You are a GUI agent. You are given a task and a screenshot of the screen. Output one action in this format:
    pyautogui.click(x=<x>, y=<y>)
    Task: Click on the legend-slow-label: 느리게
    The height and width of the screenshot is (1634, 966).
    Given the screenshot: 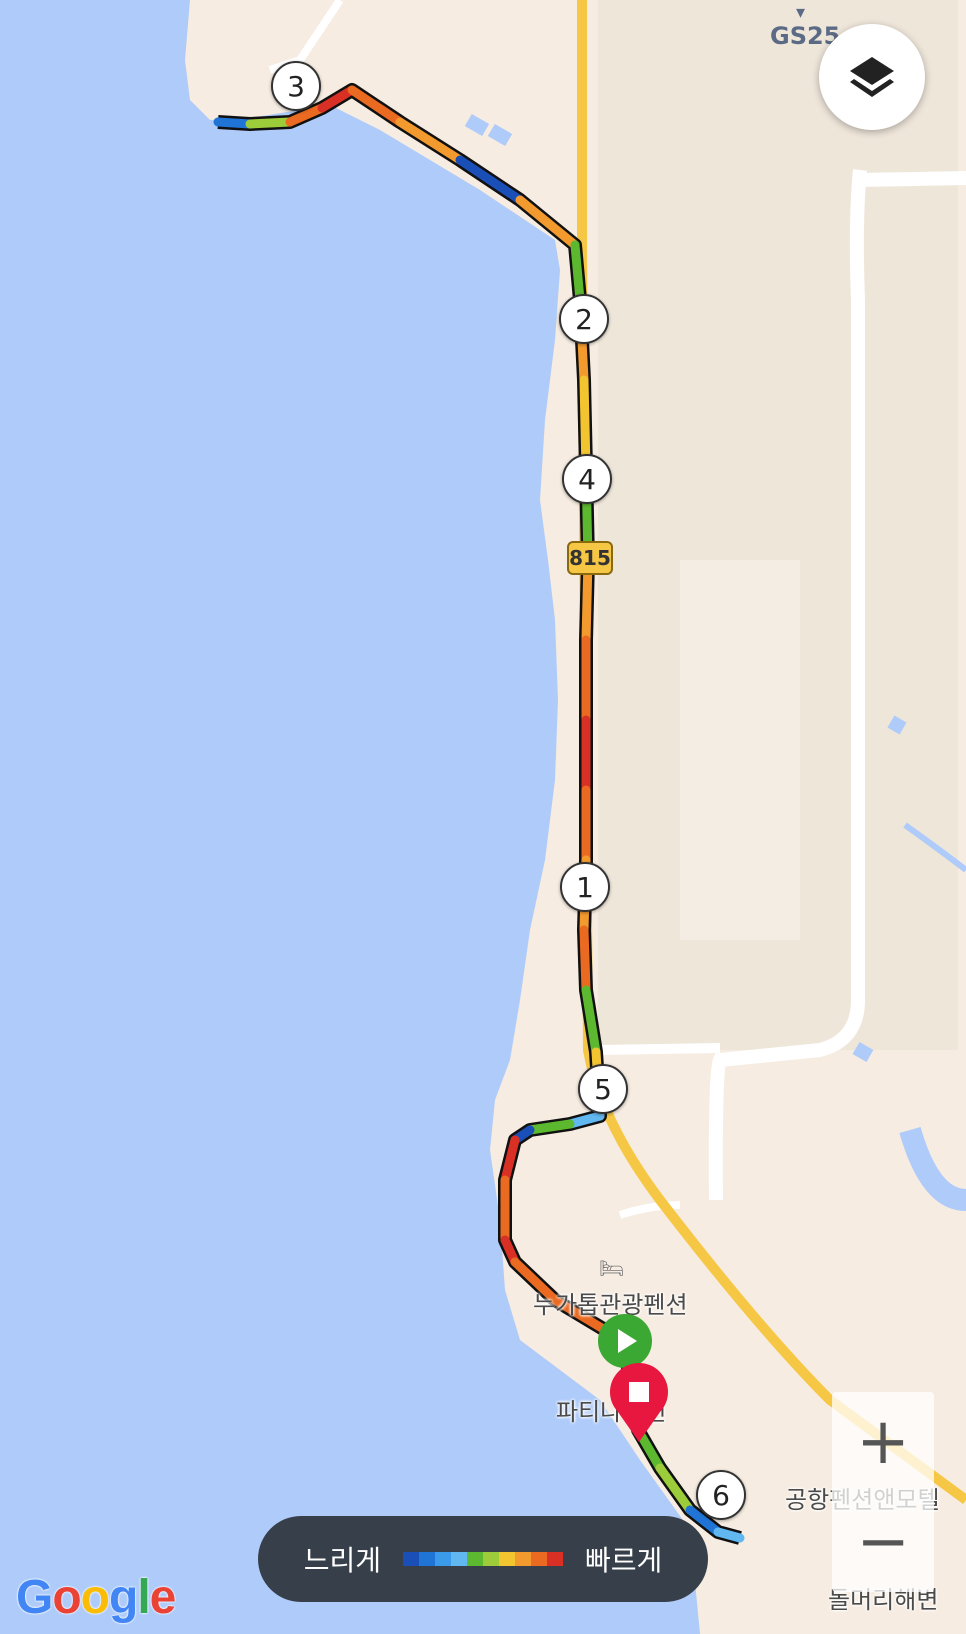 What is the action you would take?
    pyautogui.click(x=342, y=1560)
    